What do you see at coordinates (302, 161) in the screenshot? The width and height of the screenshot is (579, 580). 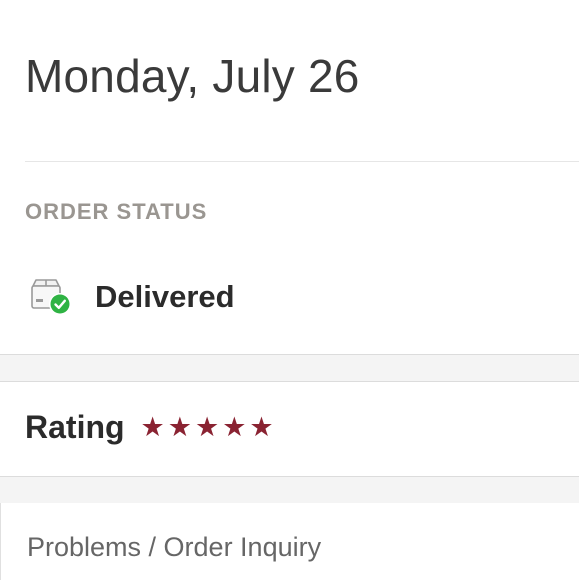 I see `divider` at bounding box center [302, 161].